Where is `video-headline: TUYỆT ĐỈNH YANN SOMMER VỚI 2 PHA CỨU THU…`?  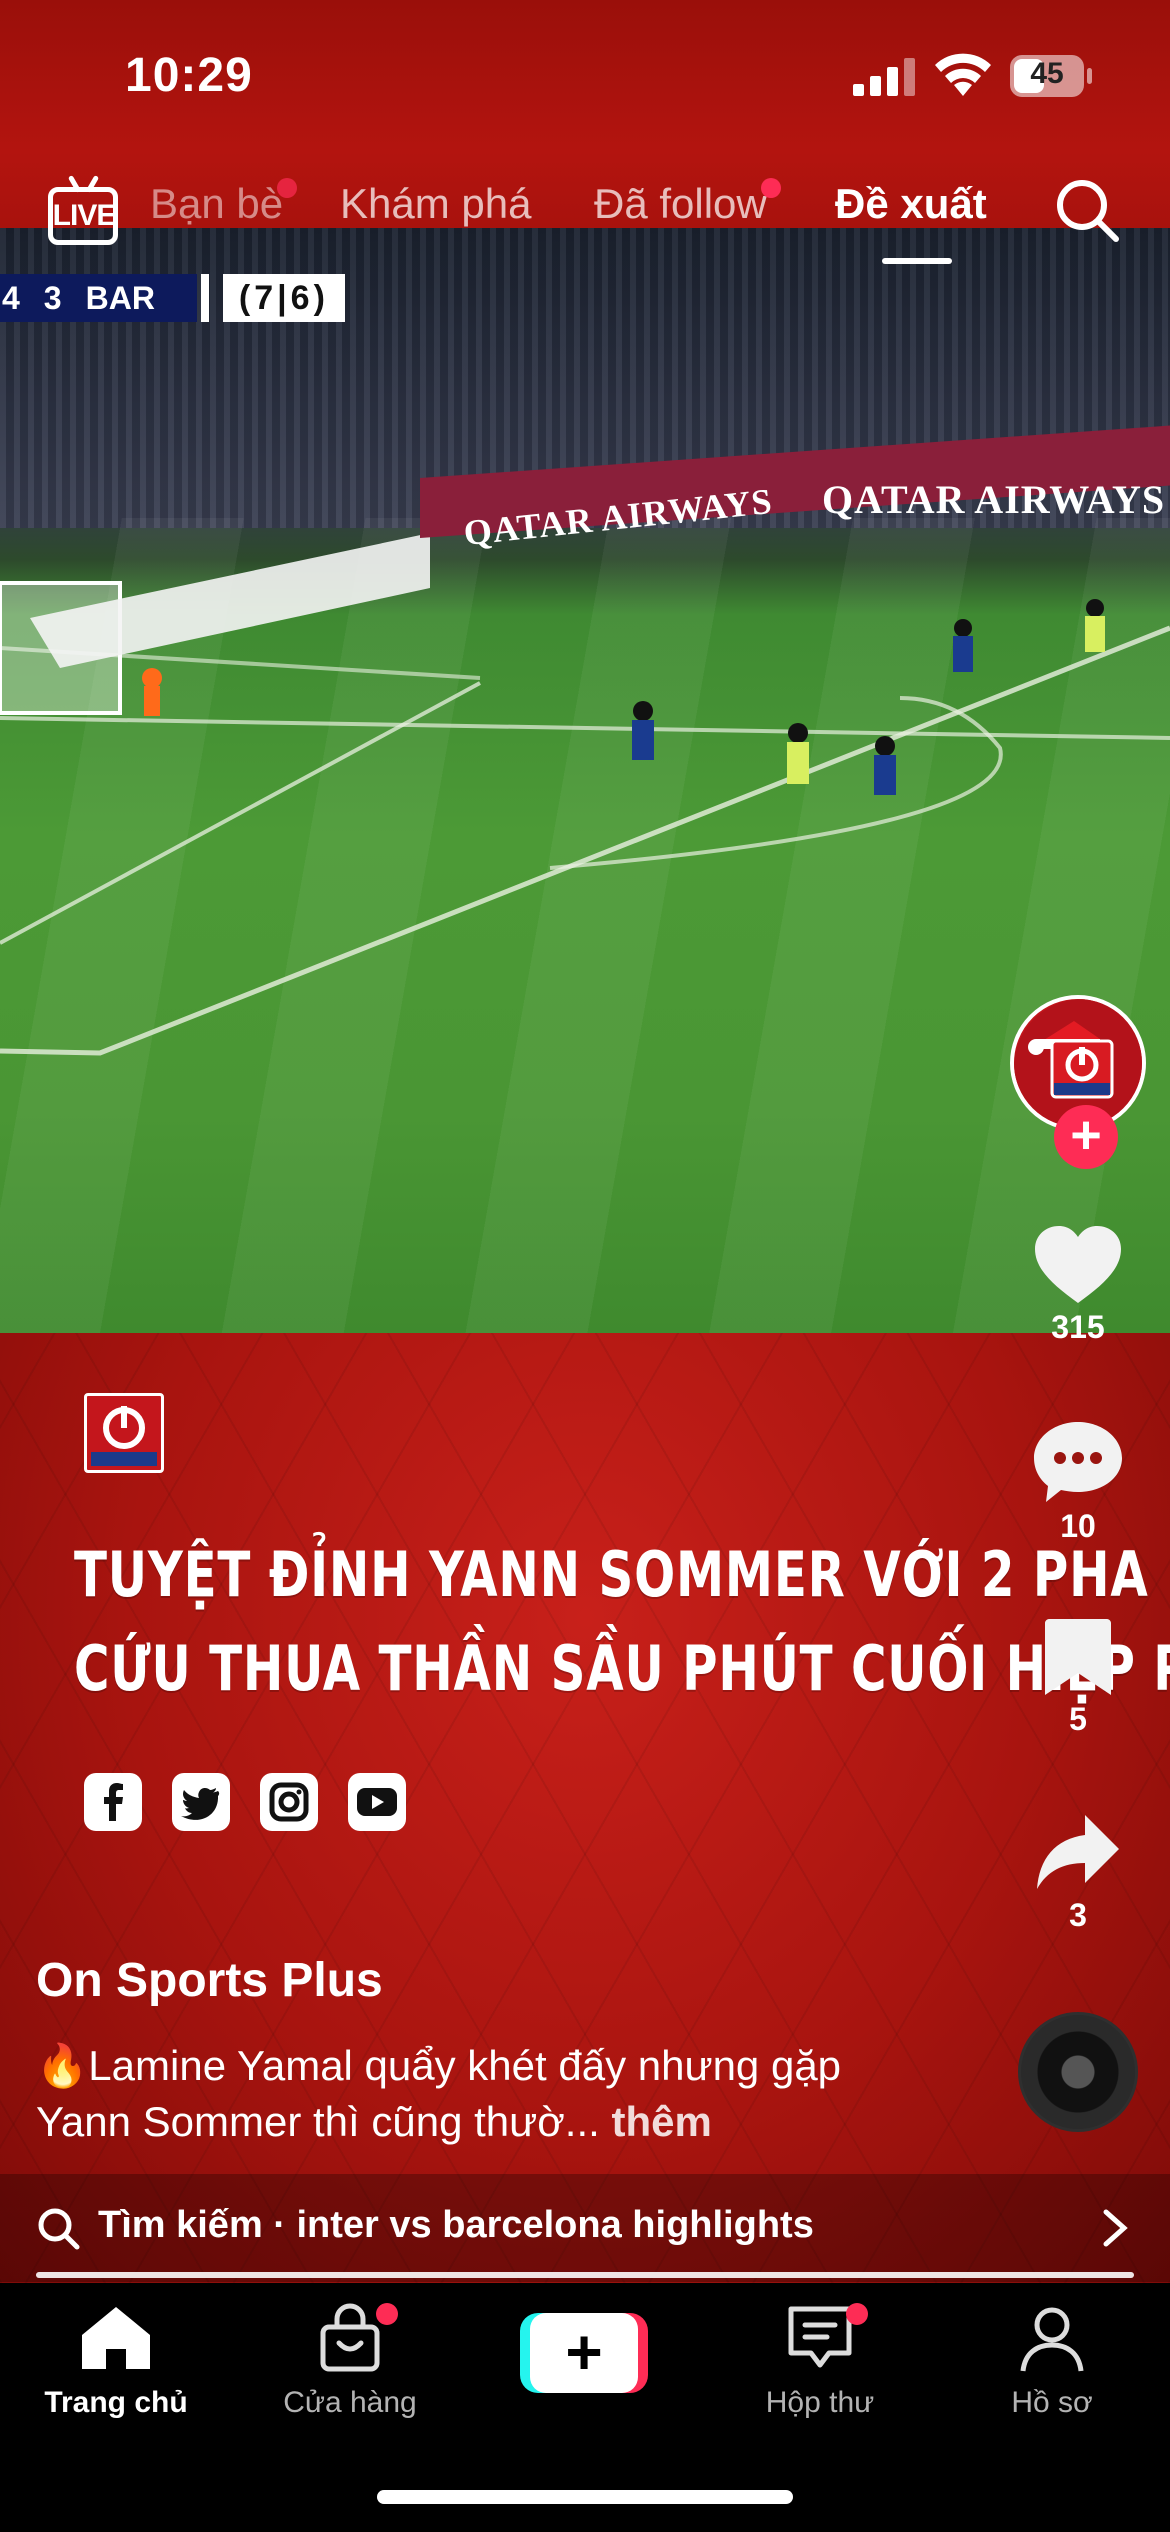 video-headline: TUYỆT ĐỈNH YANN SOMMER VỚI 2 PHA CỨU THU… is located at coordinates (622, 1621).